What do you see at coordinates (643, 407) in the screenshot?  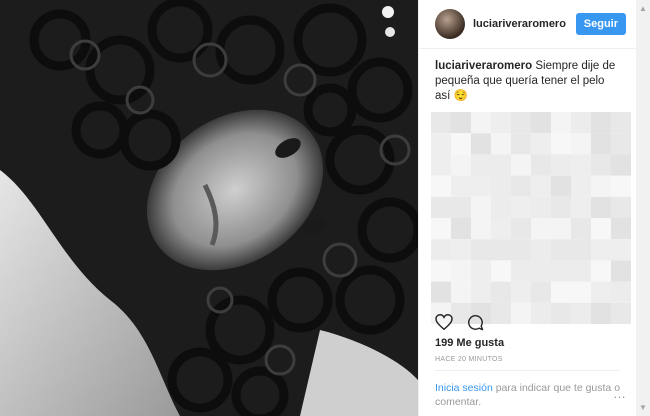 I see `scroll-down-icon: ▼` at bounding box center [643, 407].